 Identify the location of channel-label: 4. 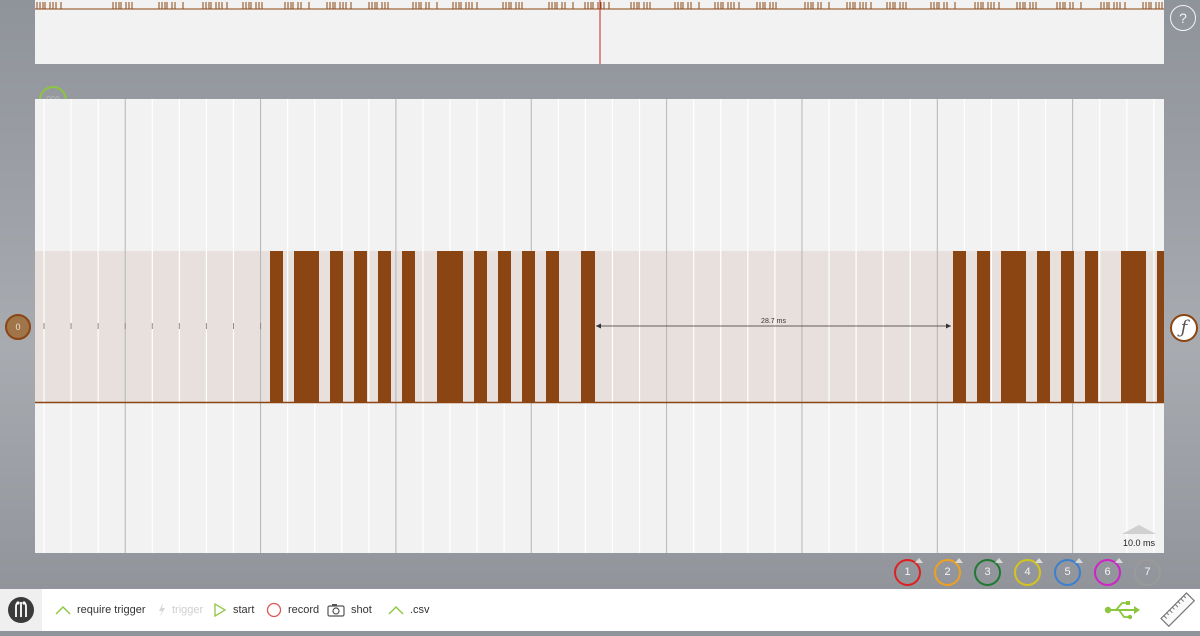
(1027, 572).